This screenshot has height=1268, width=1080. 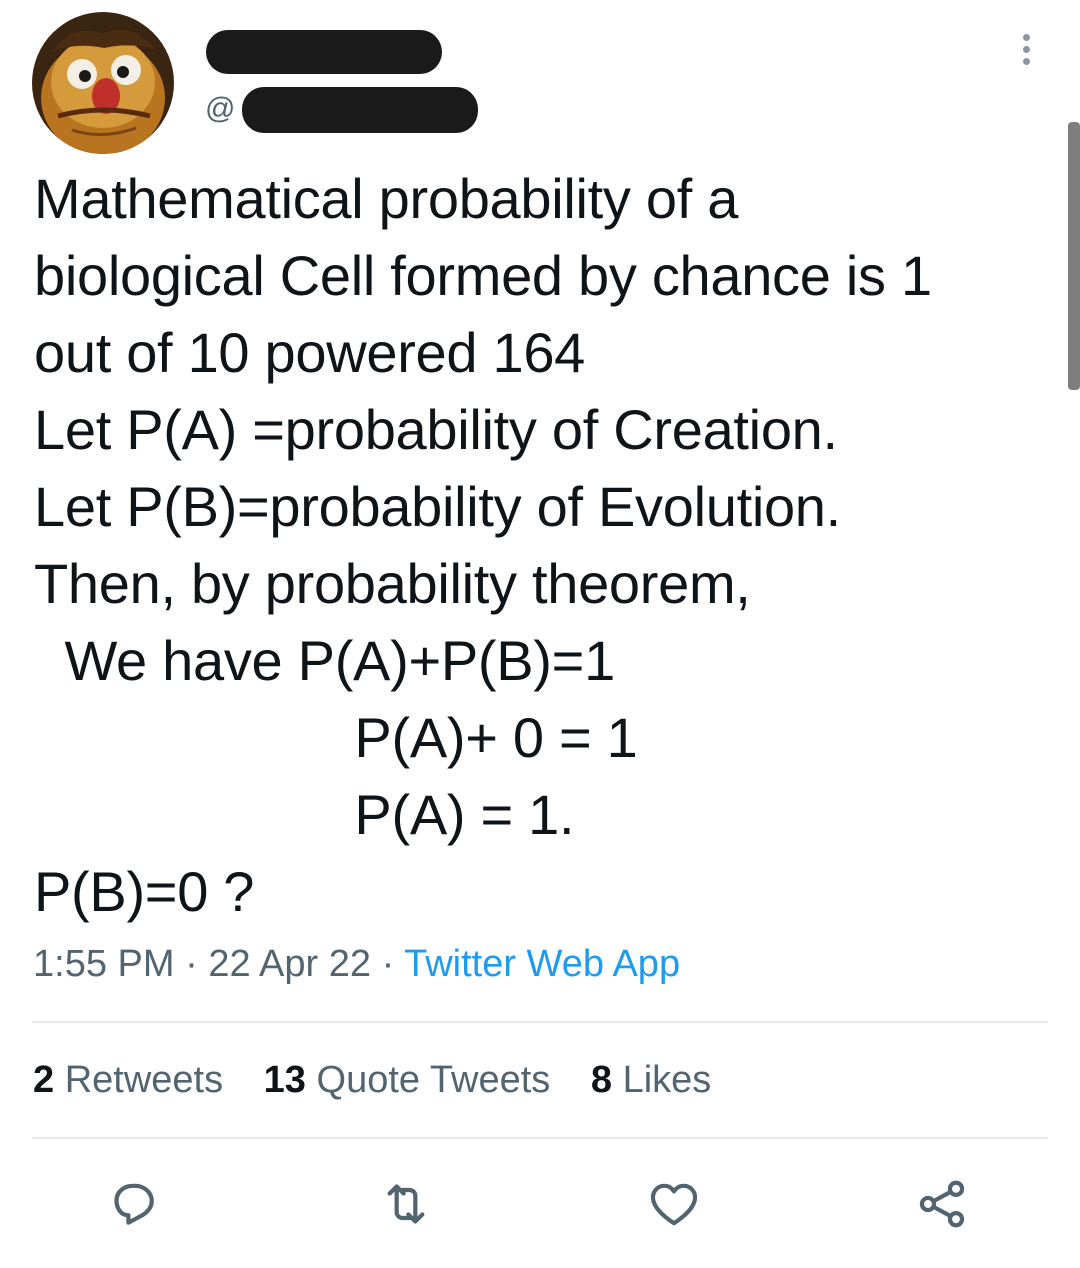 What do you see at coordinates (1074, 256) in the screenshot?
I see `scrollbar-thumb` at bounding box center [1074, 256].